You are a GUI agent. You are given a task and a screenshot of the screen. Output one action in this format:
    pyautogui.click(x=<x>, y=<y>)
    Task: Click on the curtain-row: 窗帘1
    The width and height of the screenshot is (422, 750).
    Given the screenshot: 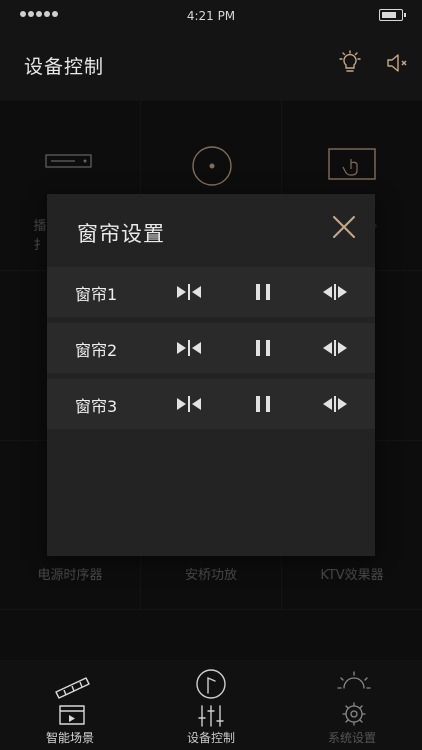 What is the action you would take?
    pyautogui.click(x=211, y=292)
    